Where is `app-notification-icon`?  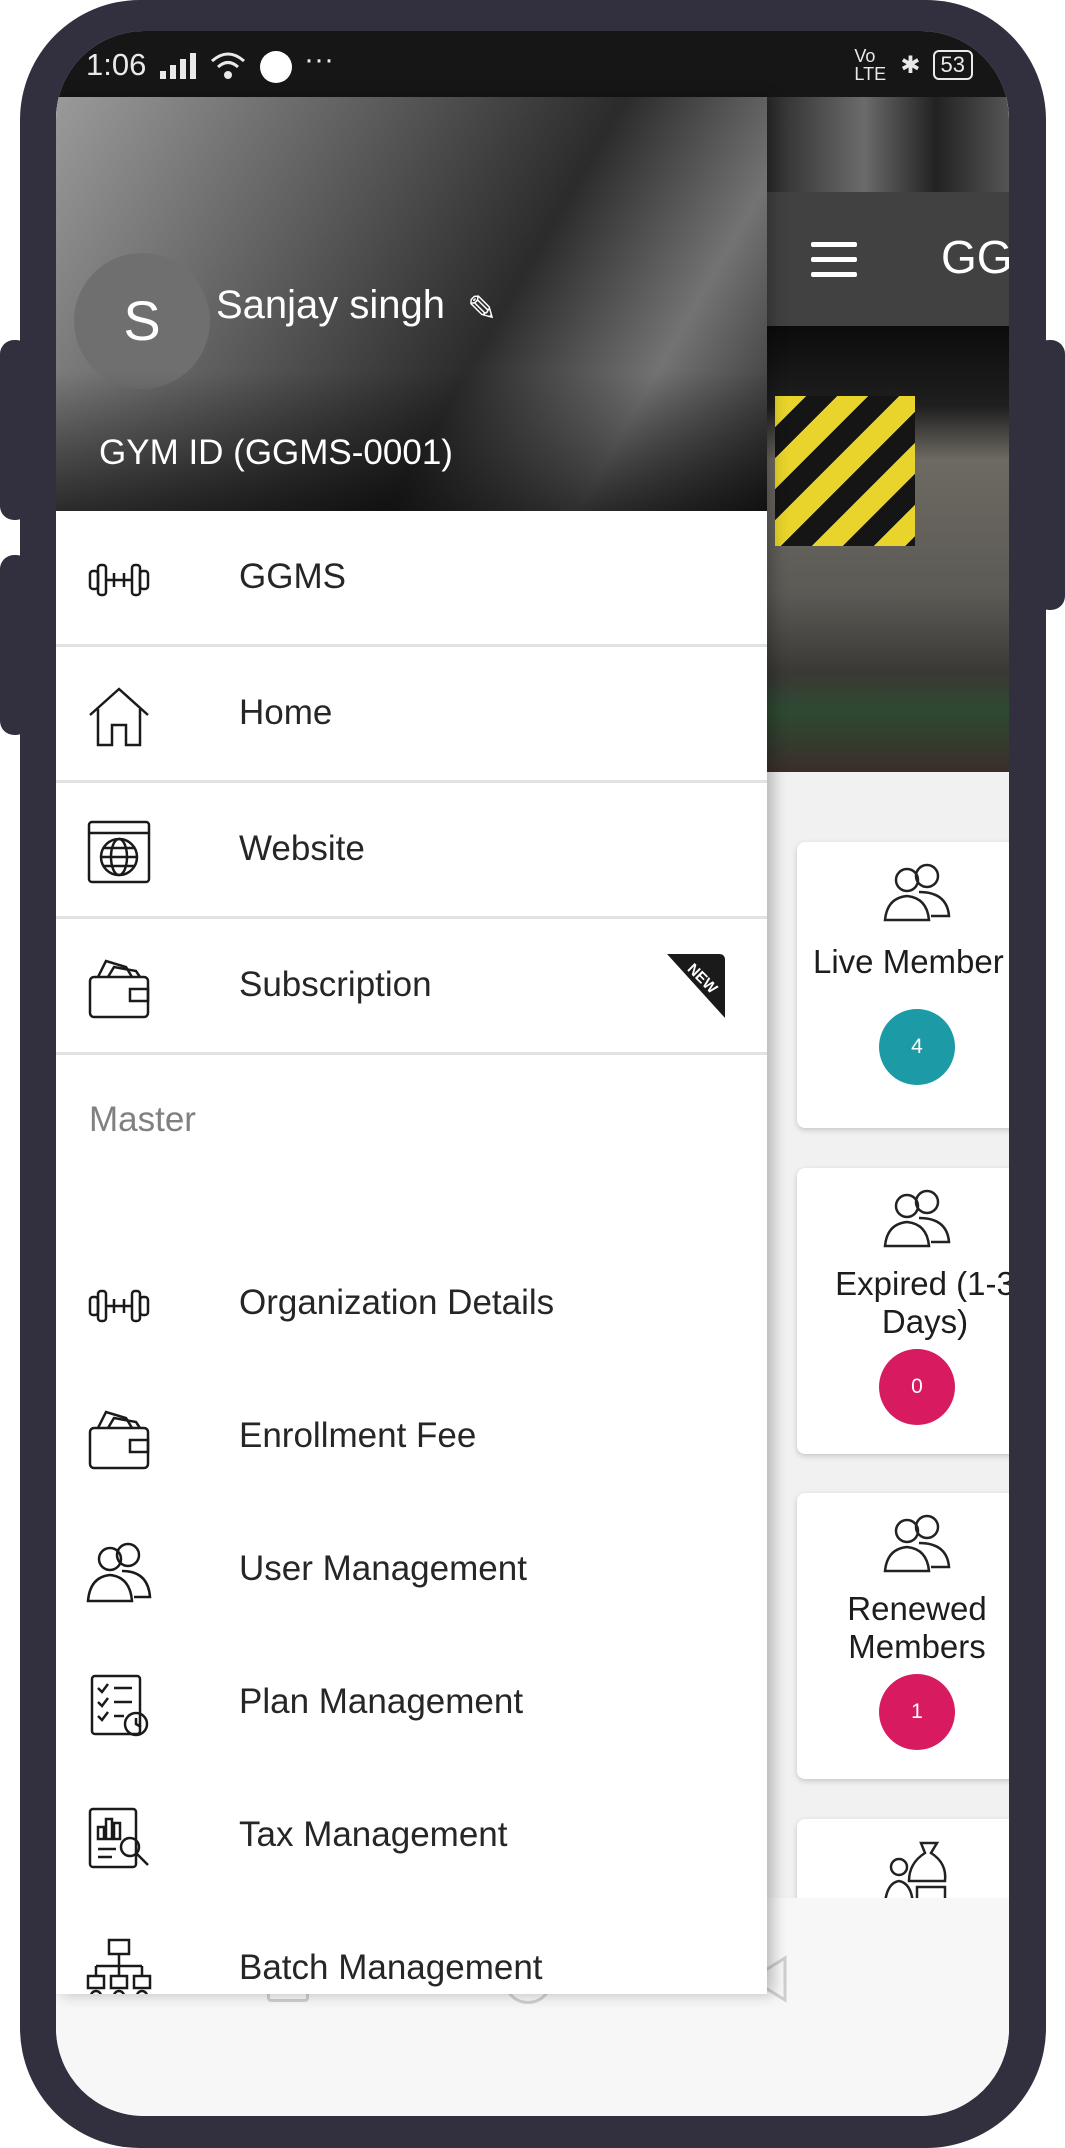 app-notification-icon is located at coordinates (276, 67).